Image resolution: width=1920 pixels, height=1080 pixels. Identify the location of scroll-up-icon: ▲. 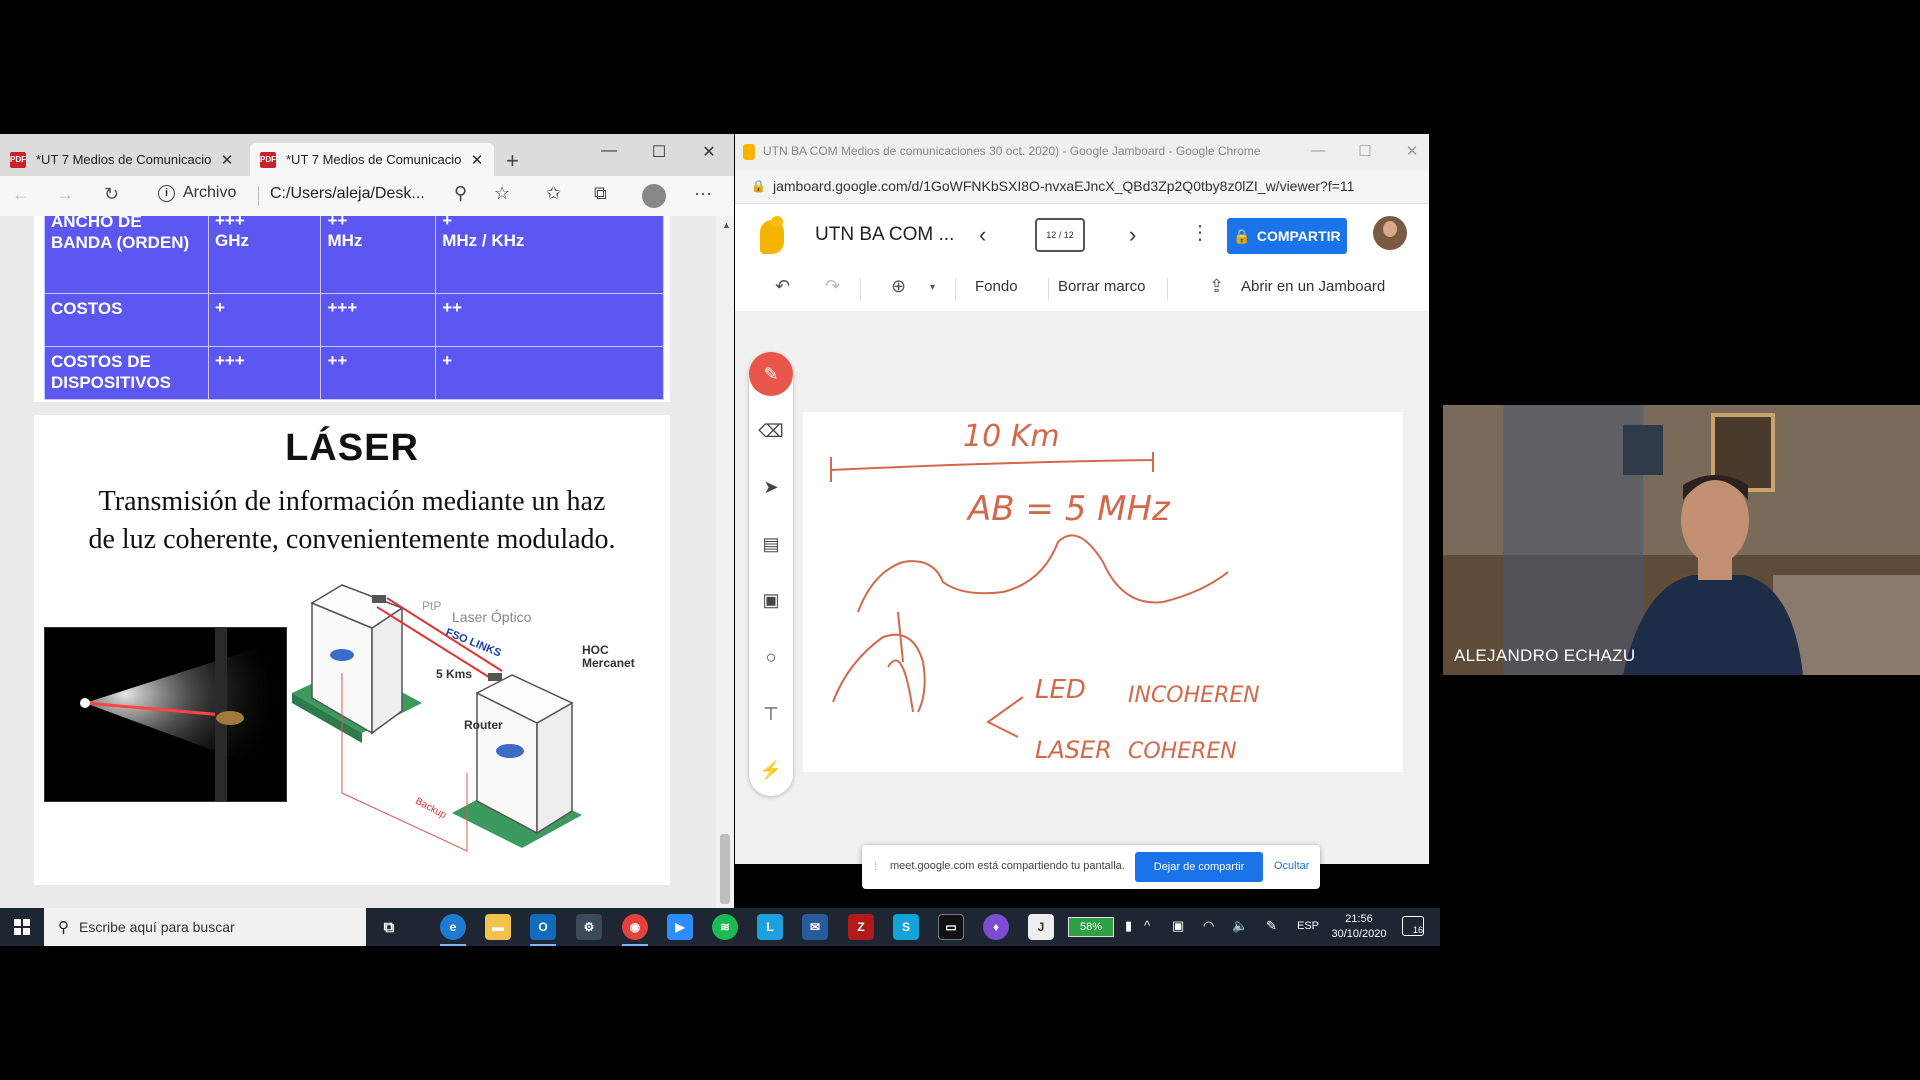
(726, 225).